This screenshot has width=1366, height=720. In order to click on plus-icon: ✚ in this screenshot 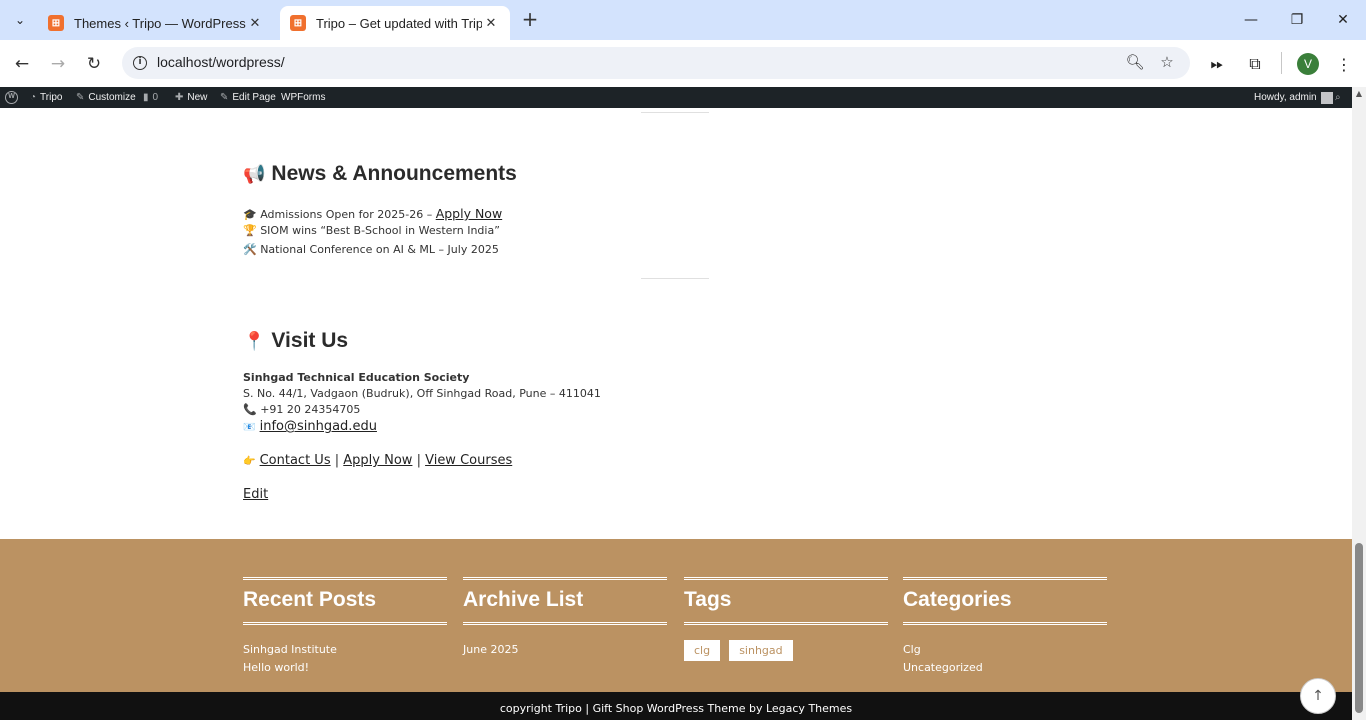, I will do `click(179, 97)`.